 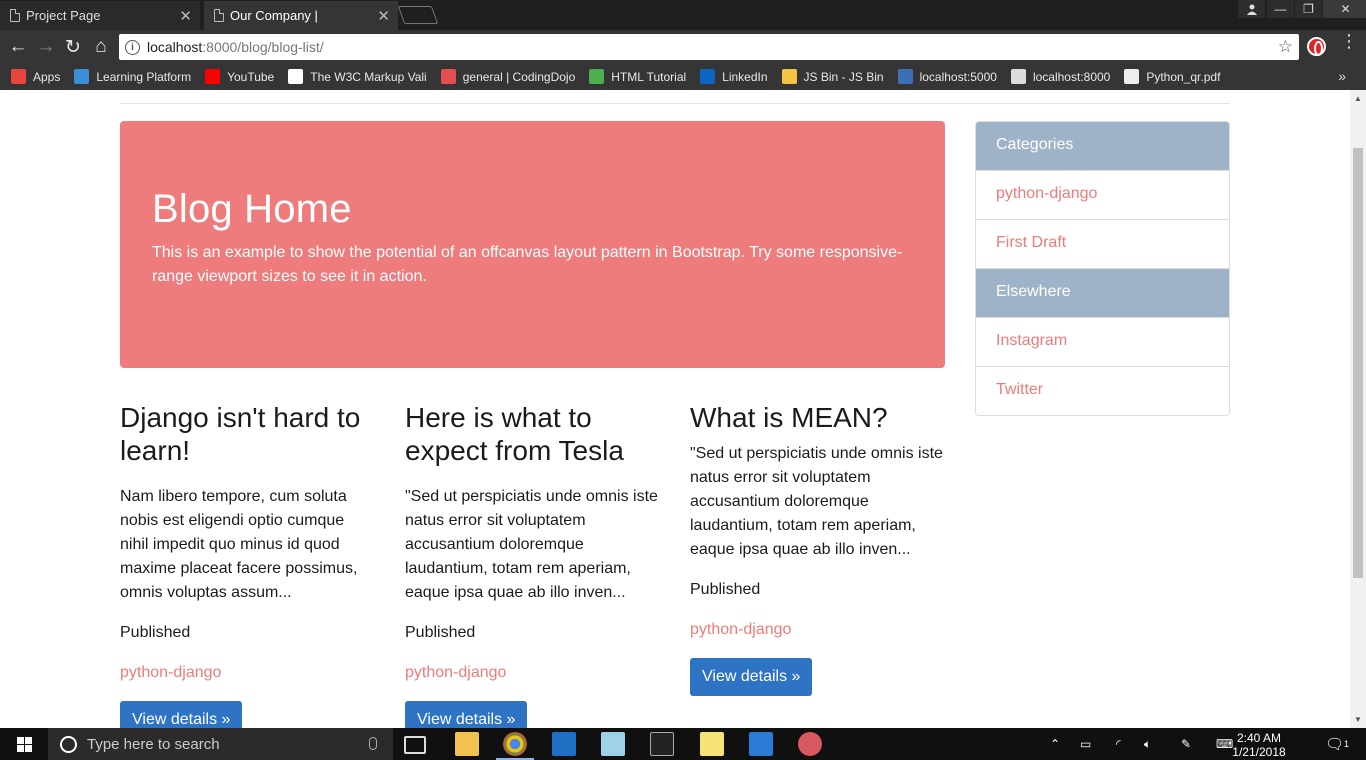 I want to click on bookmark-item: JS Bin - JS Bin, so click(x=832, y=76).